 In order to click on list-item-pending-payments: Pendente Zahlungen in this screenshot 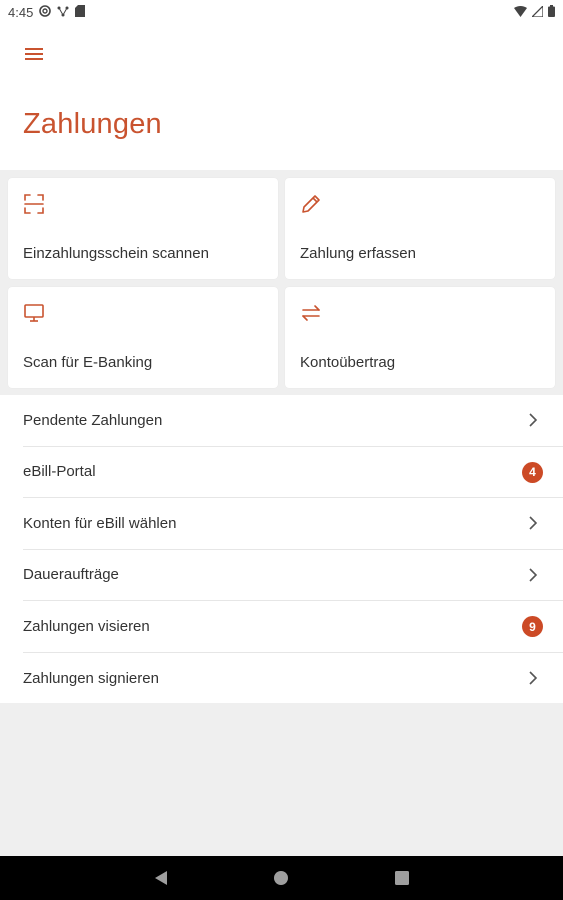, I will do `click(293, 421)`.